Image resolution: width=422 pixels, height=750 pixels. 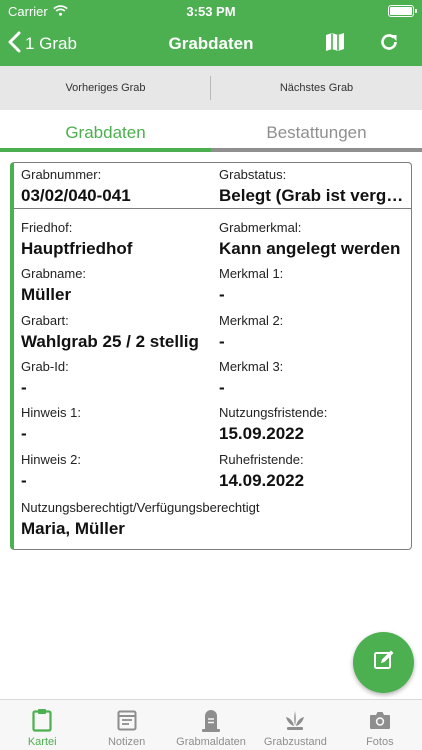 What do you see at coordinates (222, 294) in the screenshot?
I see `field-merkmal-1-value: -` at bounding box center [222, 294].